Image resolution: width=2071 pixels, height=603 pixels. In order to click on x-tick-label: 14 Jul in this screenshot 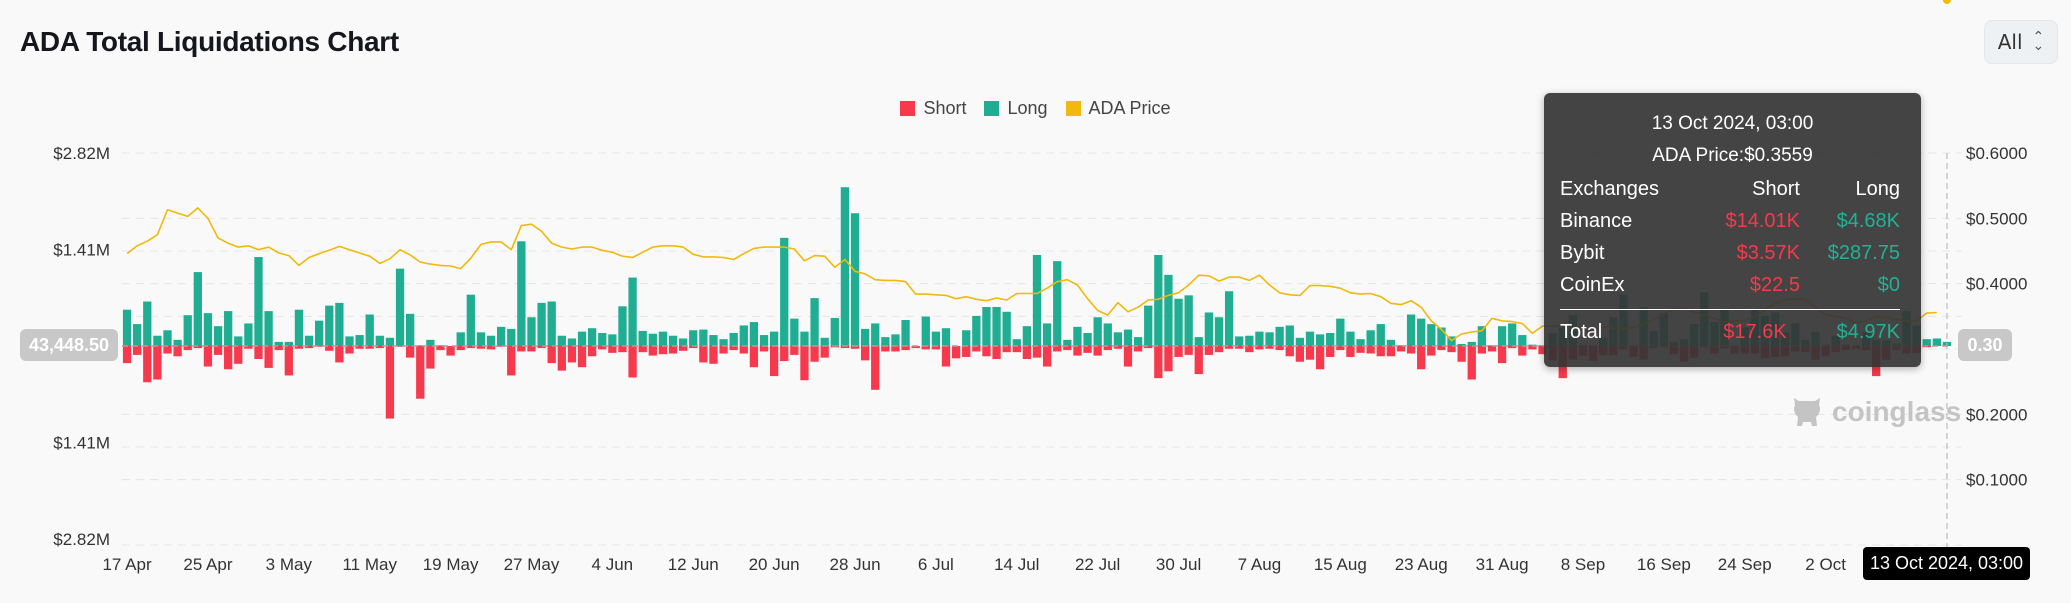, I will do `click(1016, 564)`.